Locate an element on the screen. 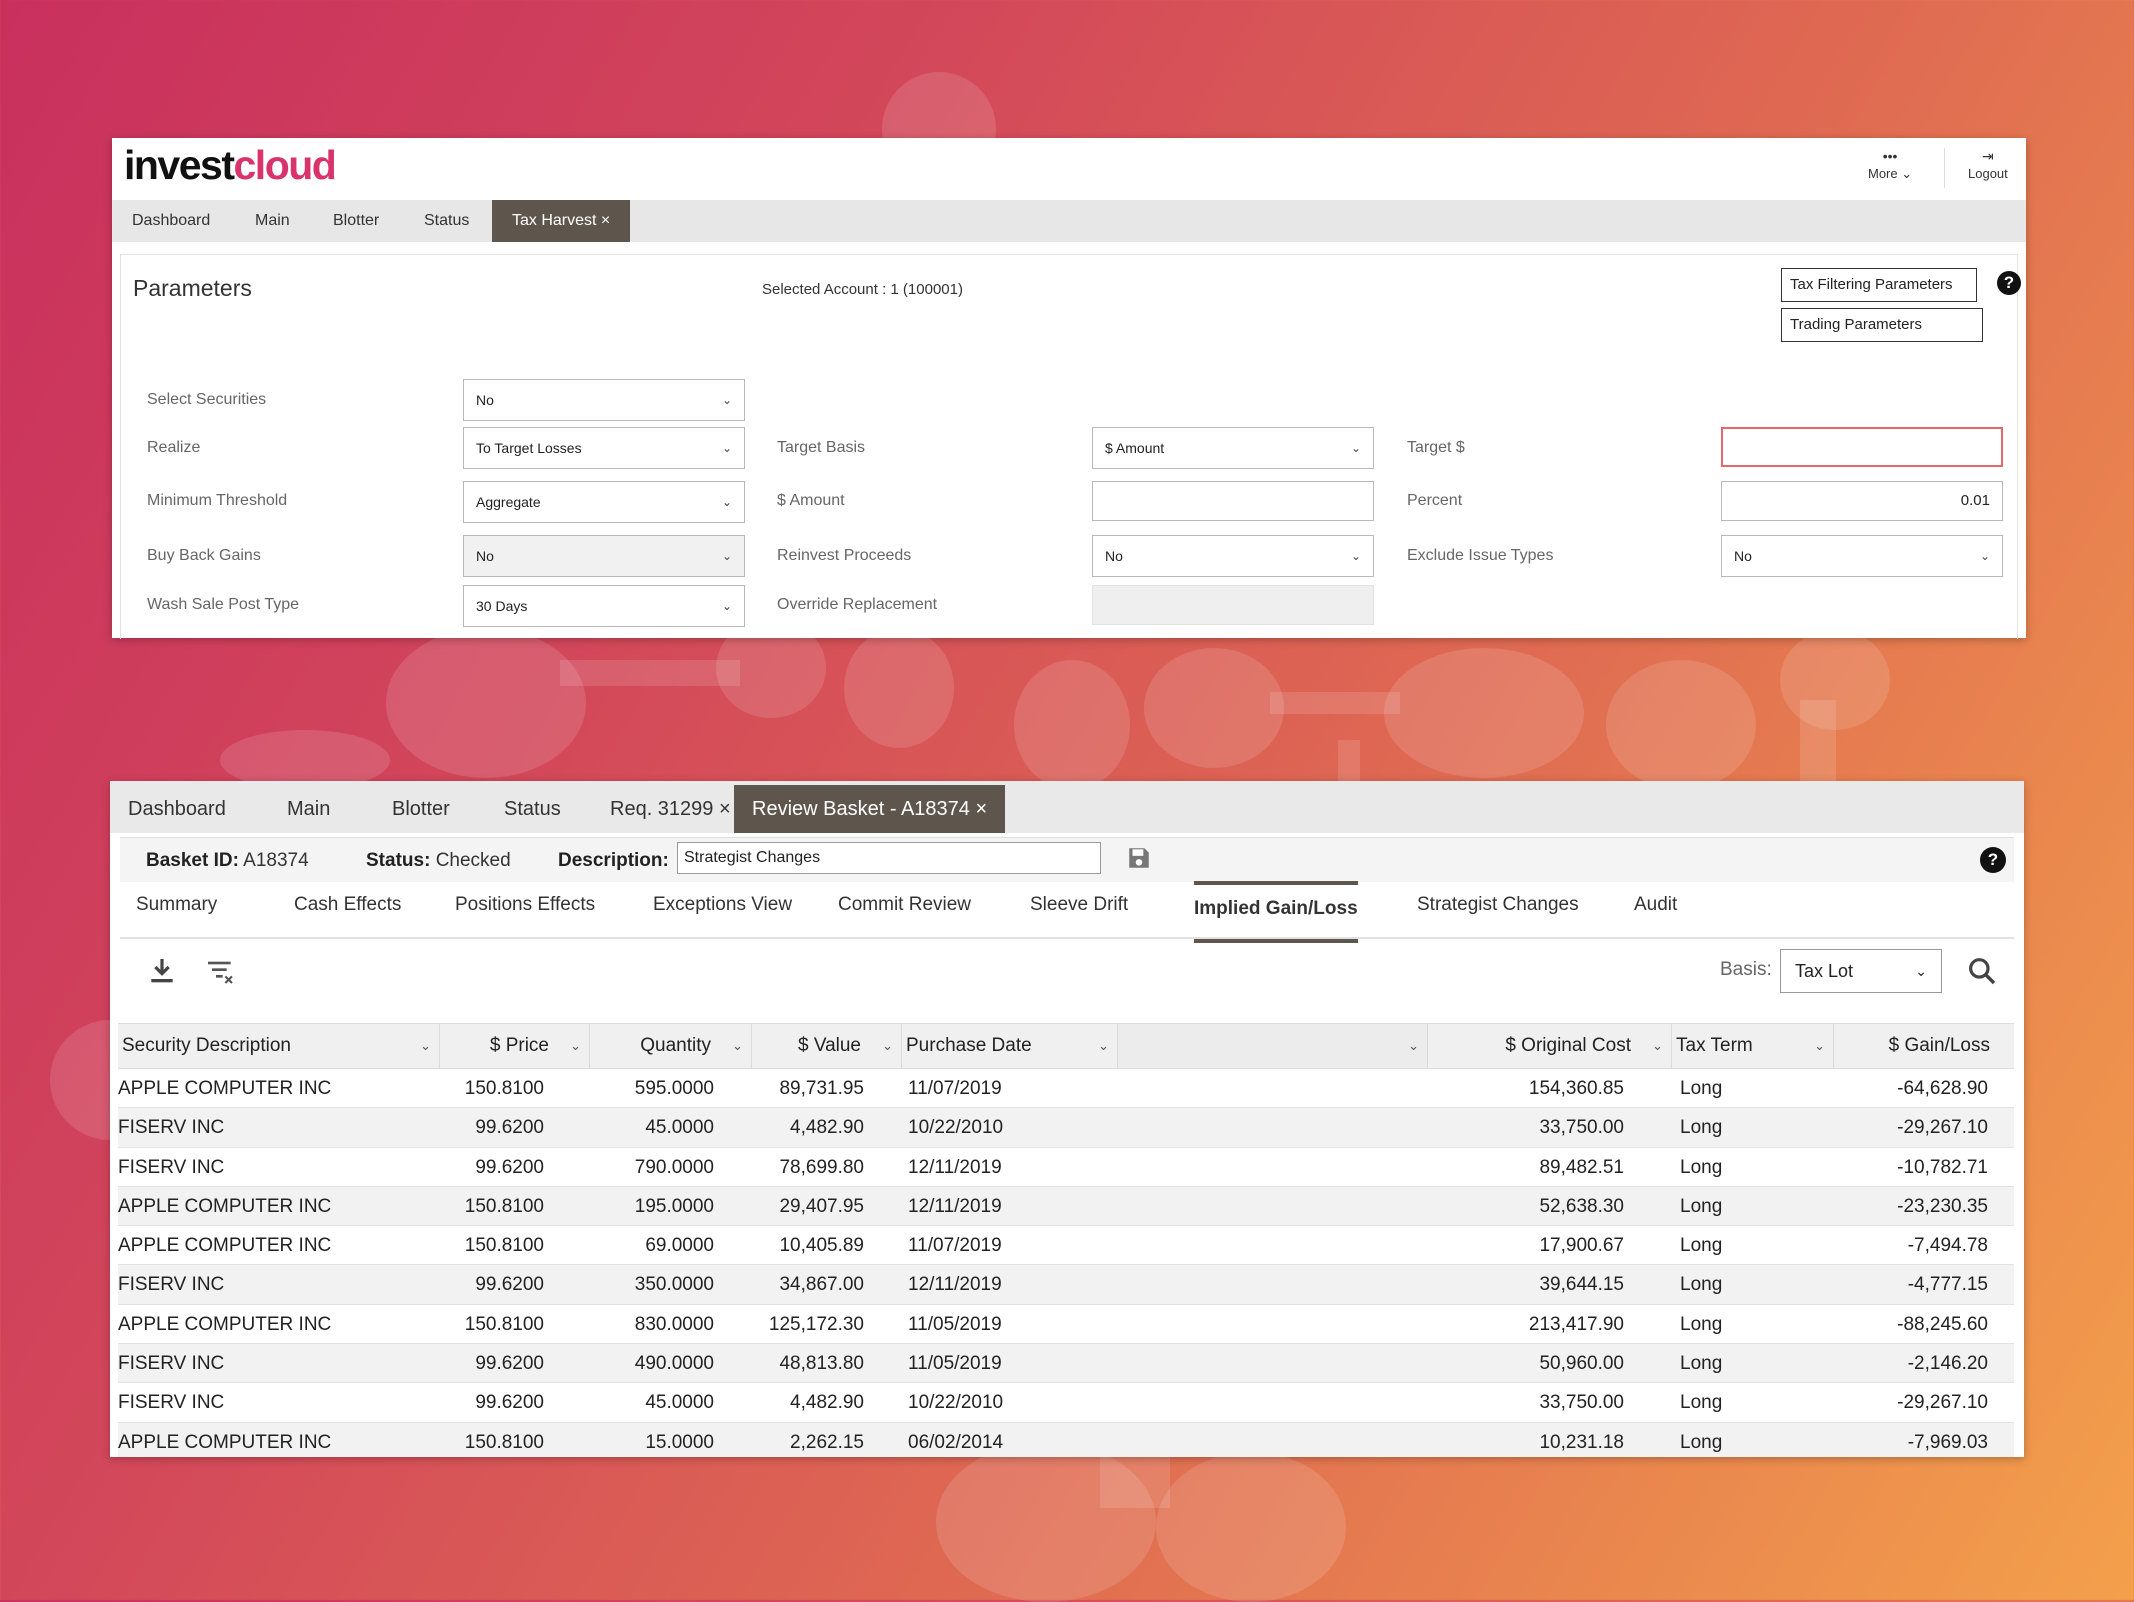  basis-value: Tax Lot is located at coordinates (1824, 971).